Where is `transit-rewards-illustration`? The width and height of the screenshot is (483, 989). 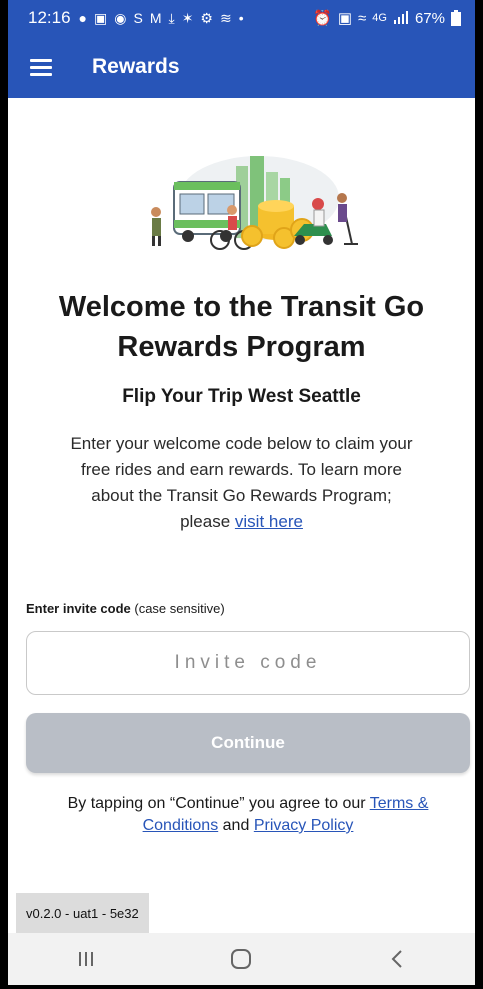 transit-rewards-illustration is located at coordinates (254, 203).